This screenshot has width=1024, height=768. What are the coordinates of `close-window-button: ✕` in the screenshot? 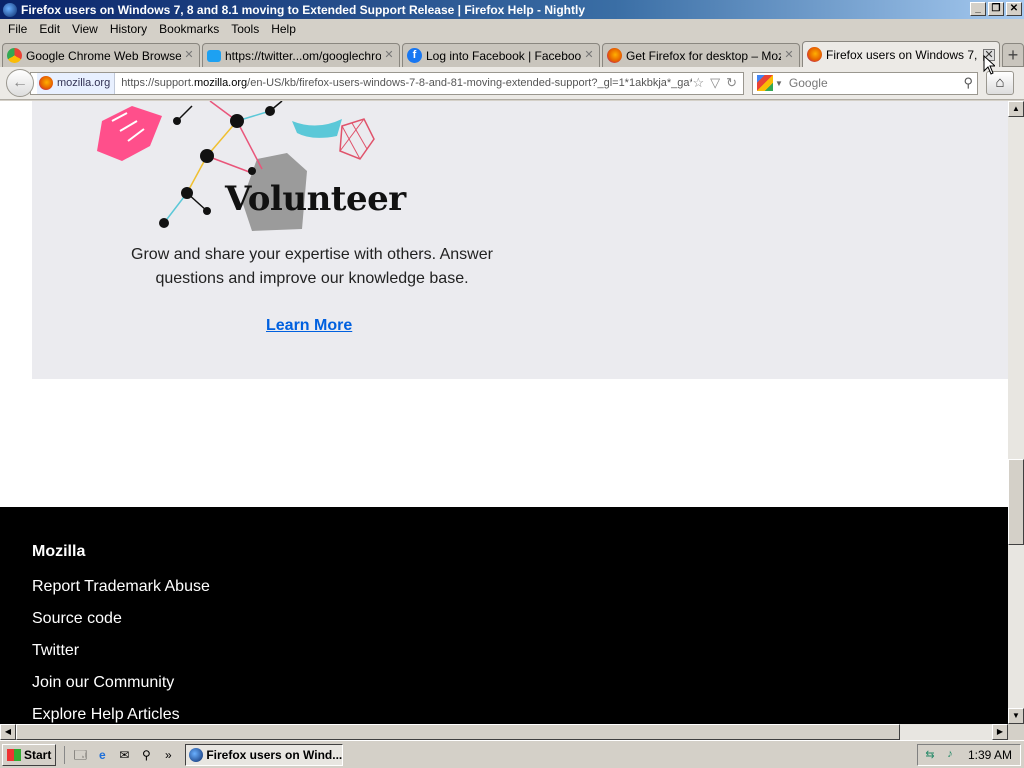 It's located at (1014, 9).